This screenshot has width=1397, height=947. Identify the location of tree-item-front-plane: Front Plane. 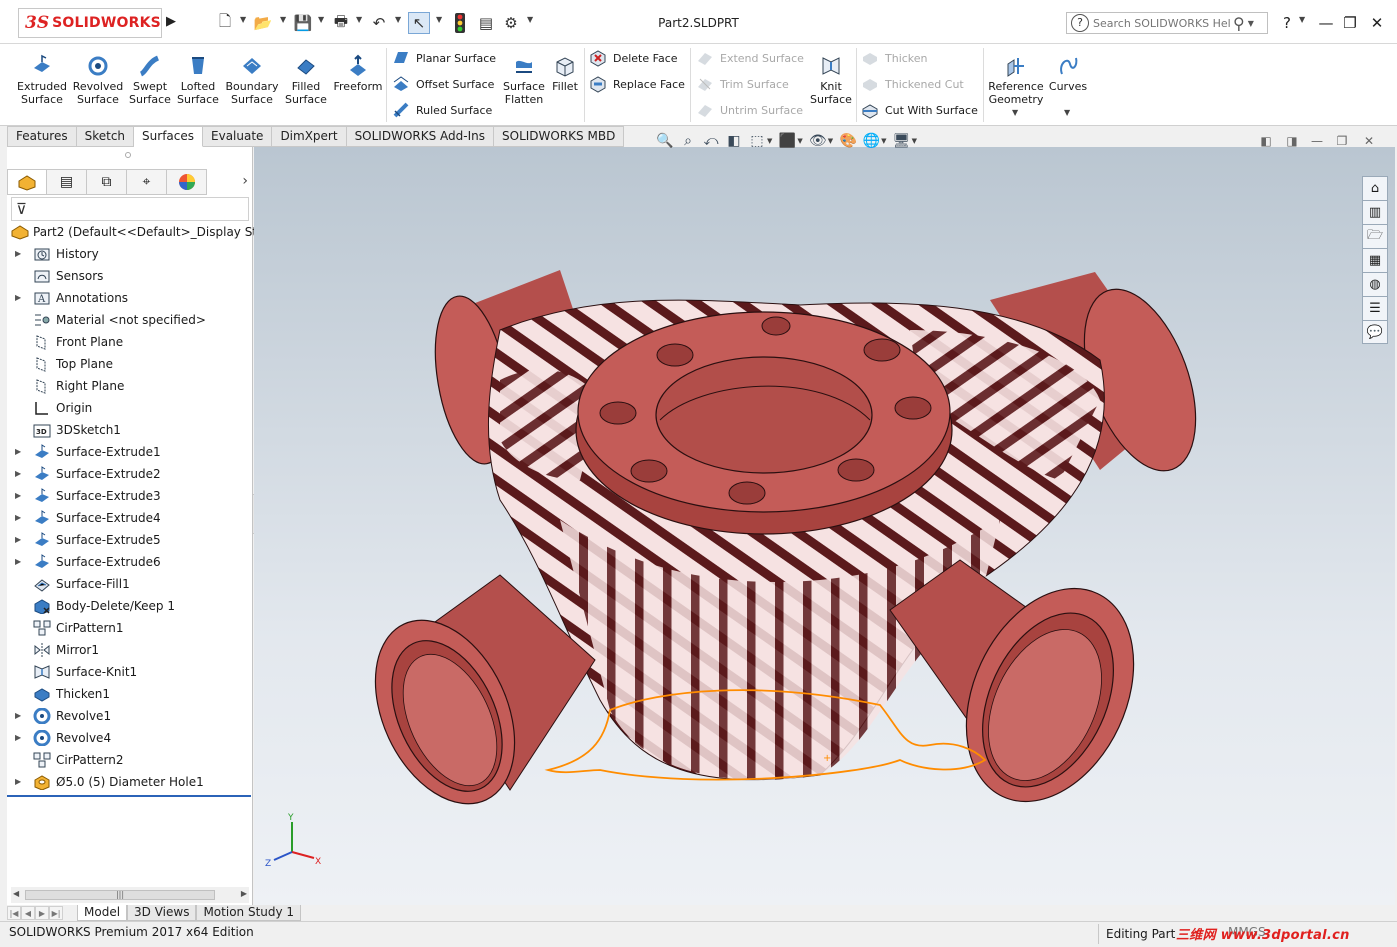
(130, 342).